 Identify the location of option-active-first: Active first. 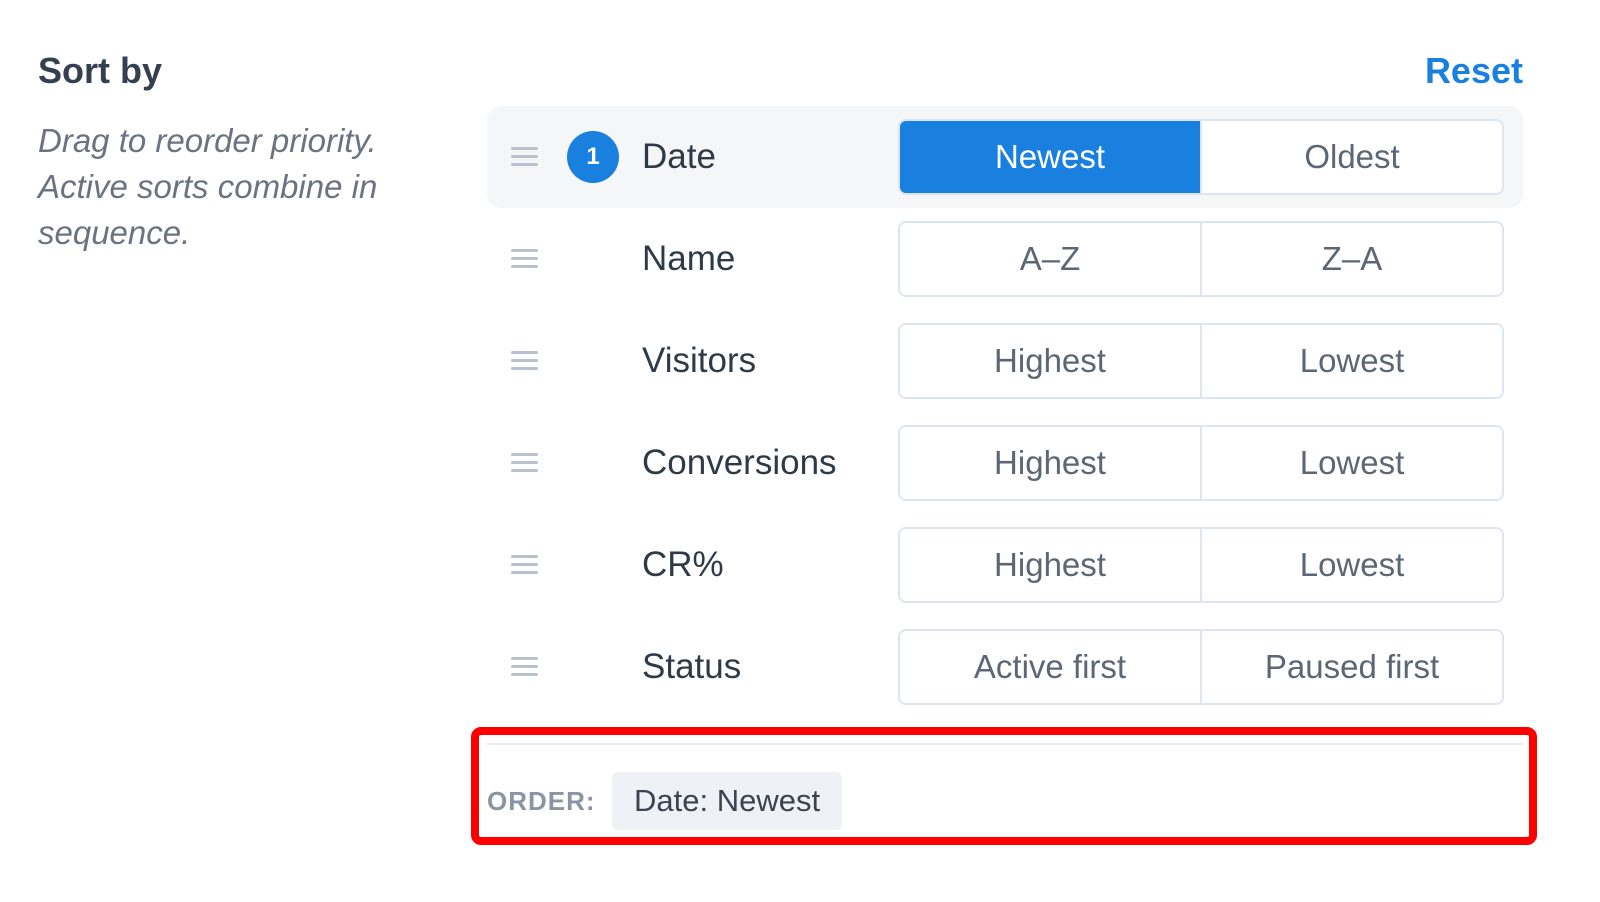
(1050, 667).